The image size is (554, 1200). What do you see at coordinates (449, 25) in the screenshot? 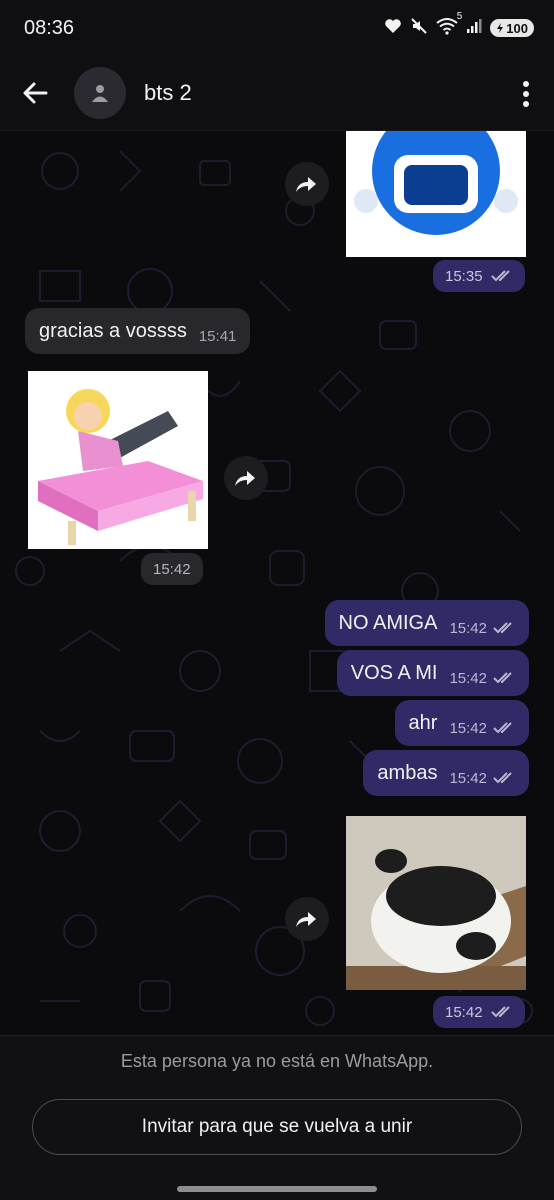
I see `wifi-icon: 5` at bounding box center [449, 25].